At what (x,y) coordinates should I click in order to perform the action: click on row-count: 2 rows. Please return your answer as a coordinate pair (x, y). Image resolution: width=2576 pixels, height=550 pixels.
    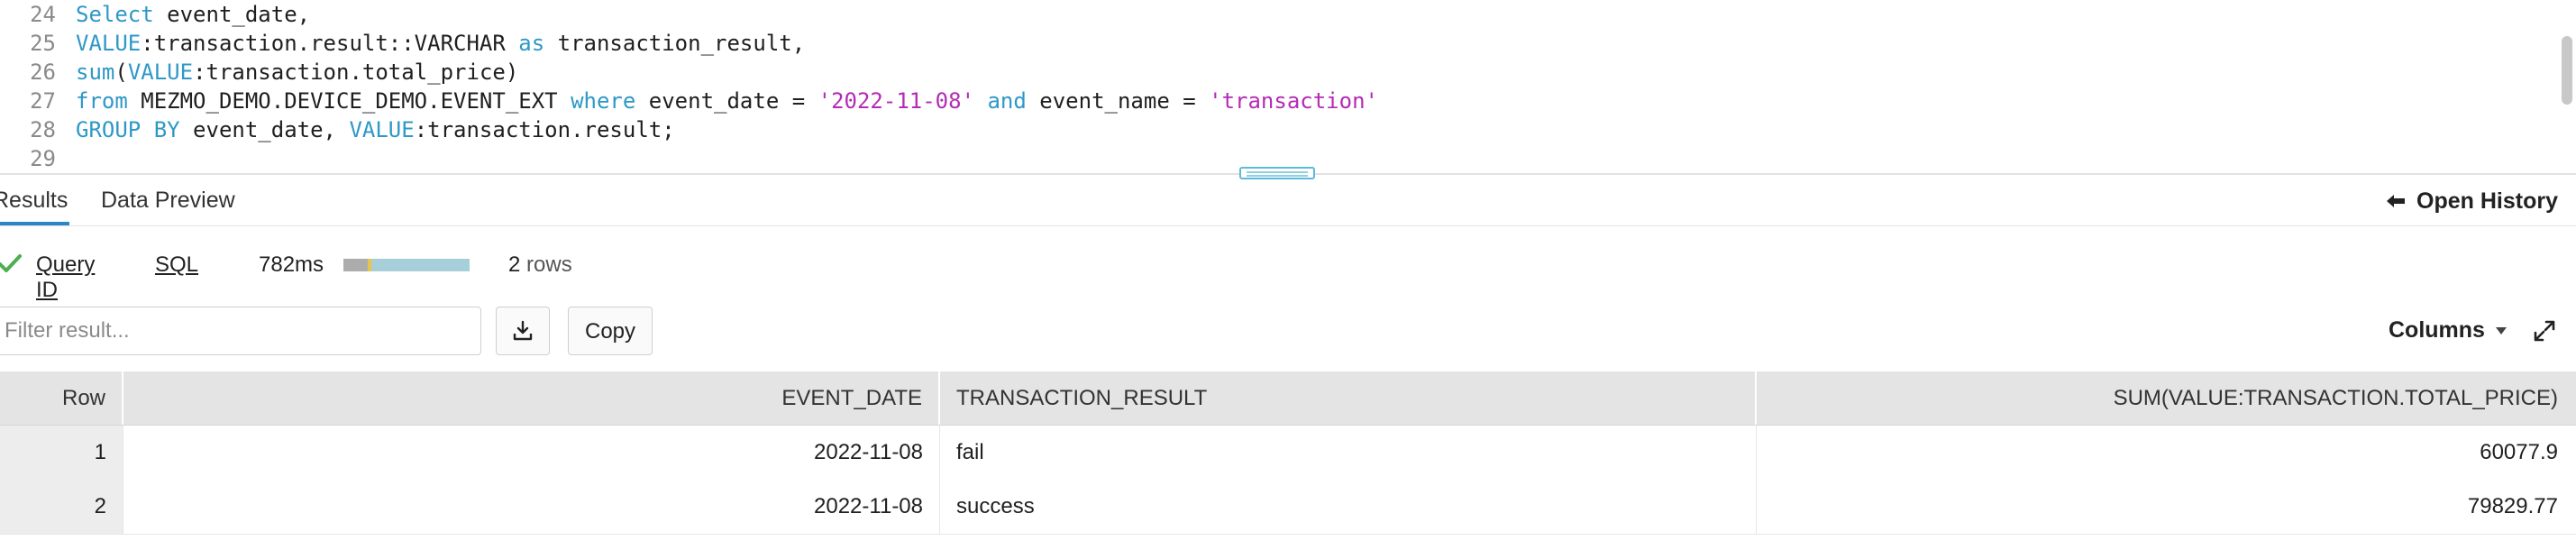
    Looking at the image, I should click on (540, 265).